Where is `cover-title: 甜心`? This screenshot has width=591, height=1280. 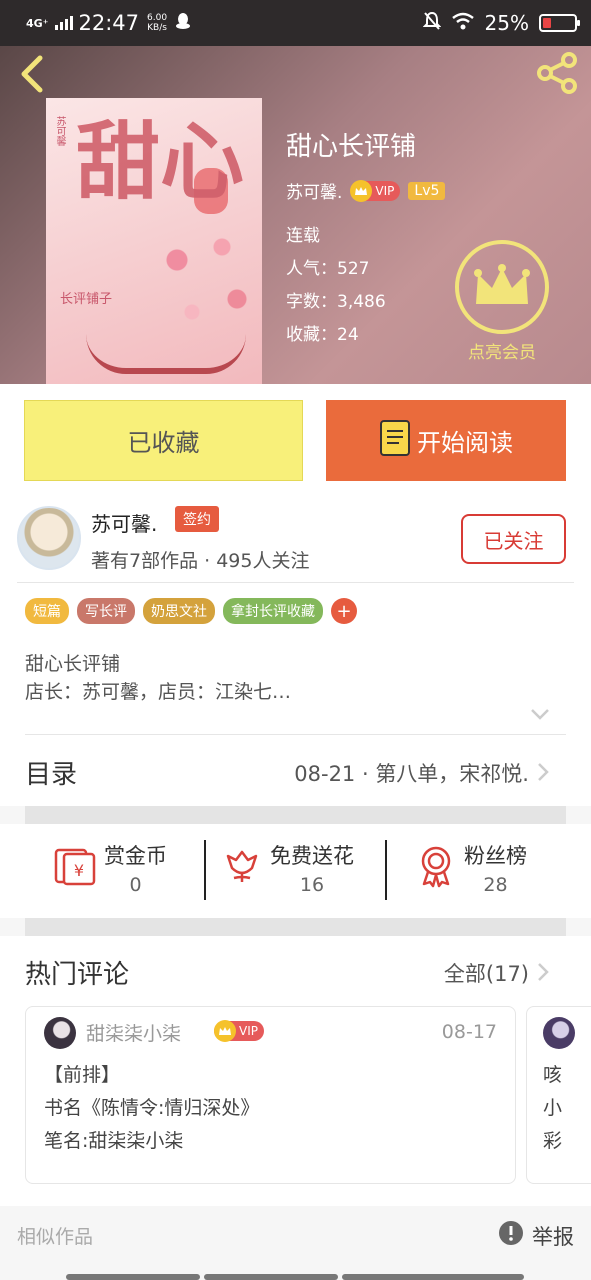 cover-title: 甜心 is located at coordinates (160, 161).